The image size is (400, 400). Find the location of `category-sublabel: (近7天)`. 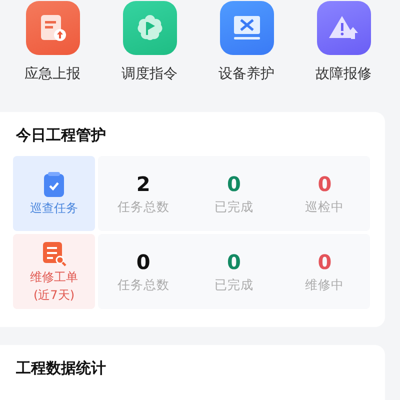

category-sublabel: (近7天) is located at coordinates (54, 295).